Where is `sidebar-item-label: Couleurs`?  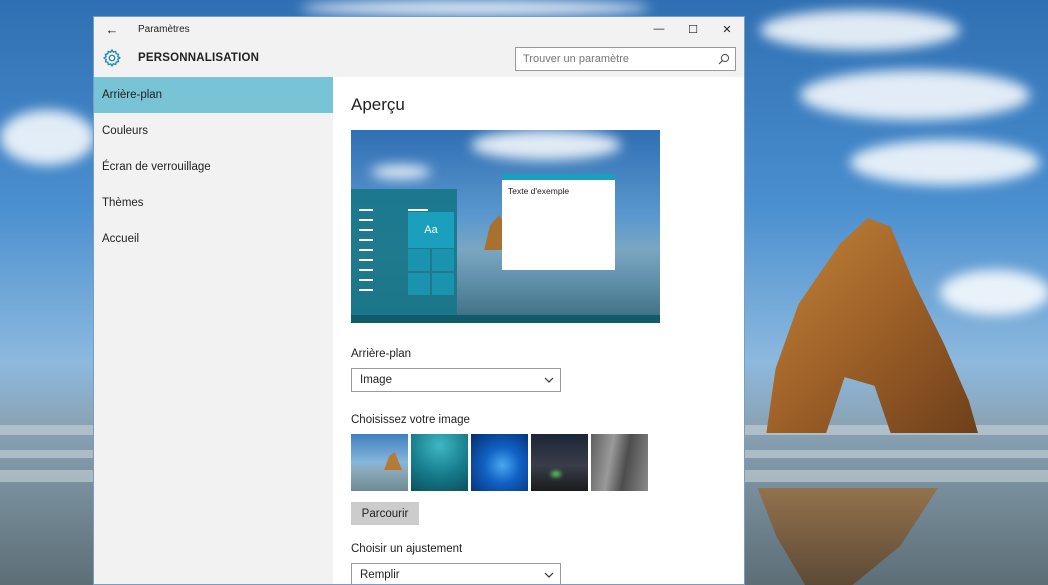 sidebar-item-label: Couleurs is located at coordinates (125, 131).